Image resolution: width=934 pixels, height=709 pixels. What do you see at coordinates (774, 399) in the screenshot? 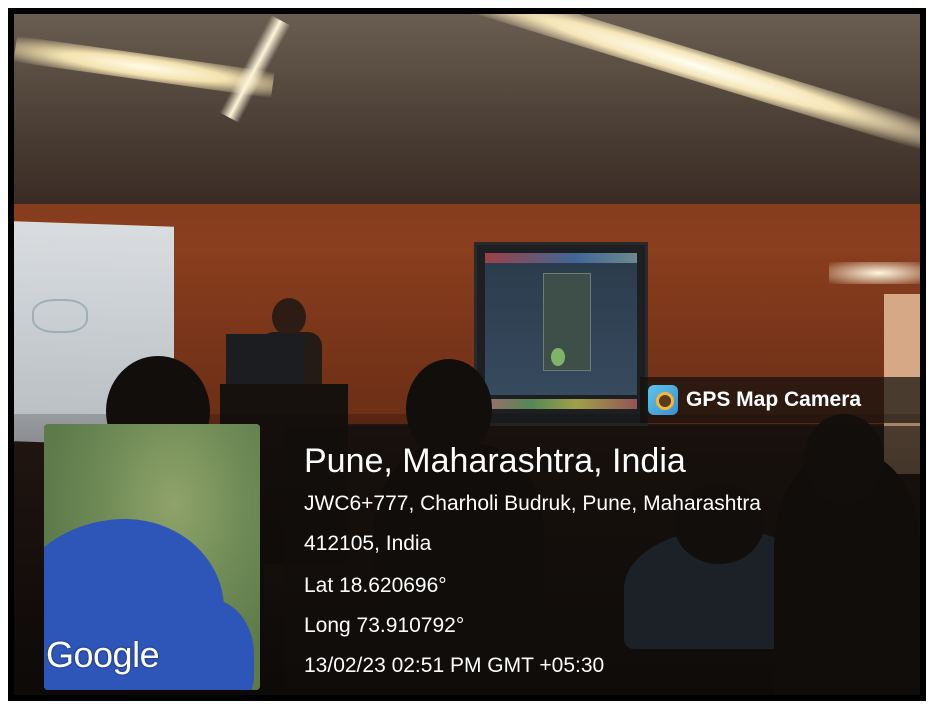
I see `app-name: GPS Map Camera` at bounding box center [774, 399].